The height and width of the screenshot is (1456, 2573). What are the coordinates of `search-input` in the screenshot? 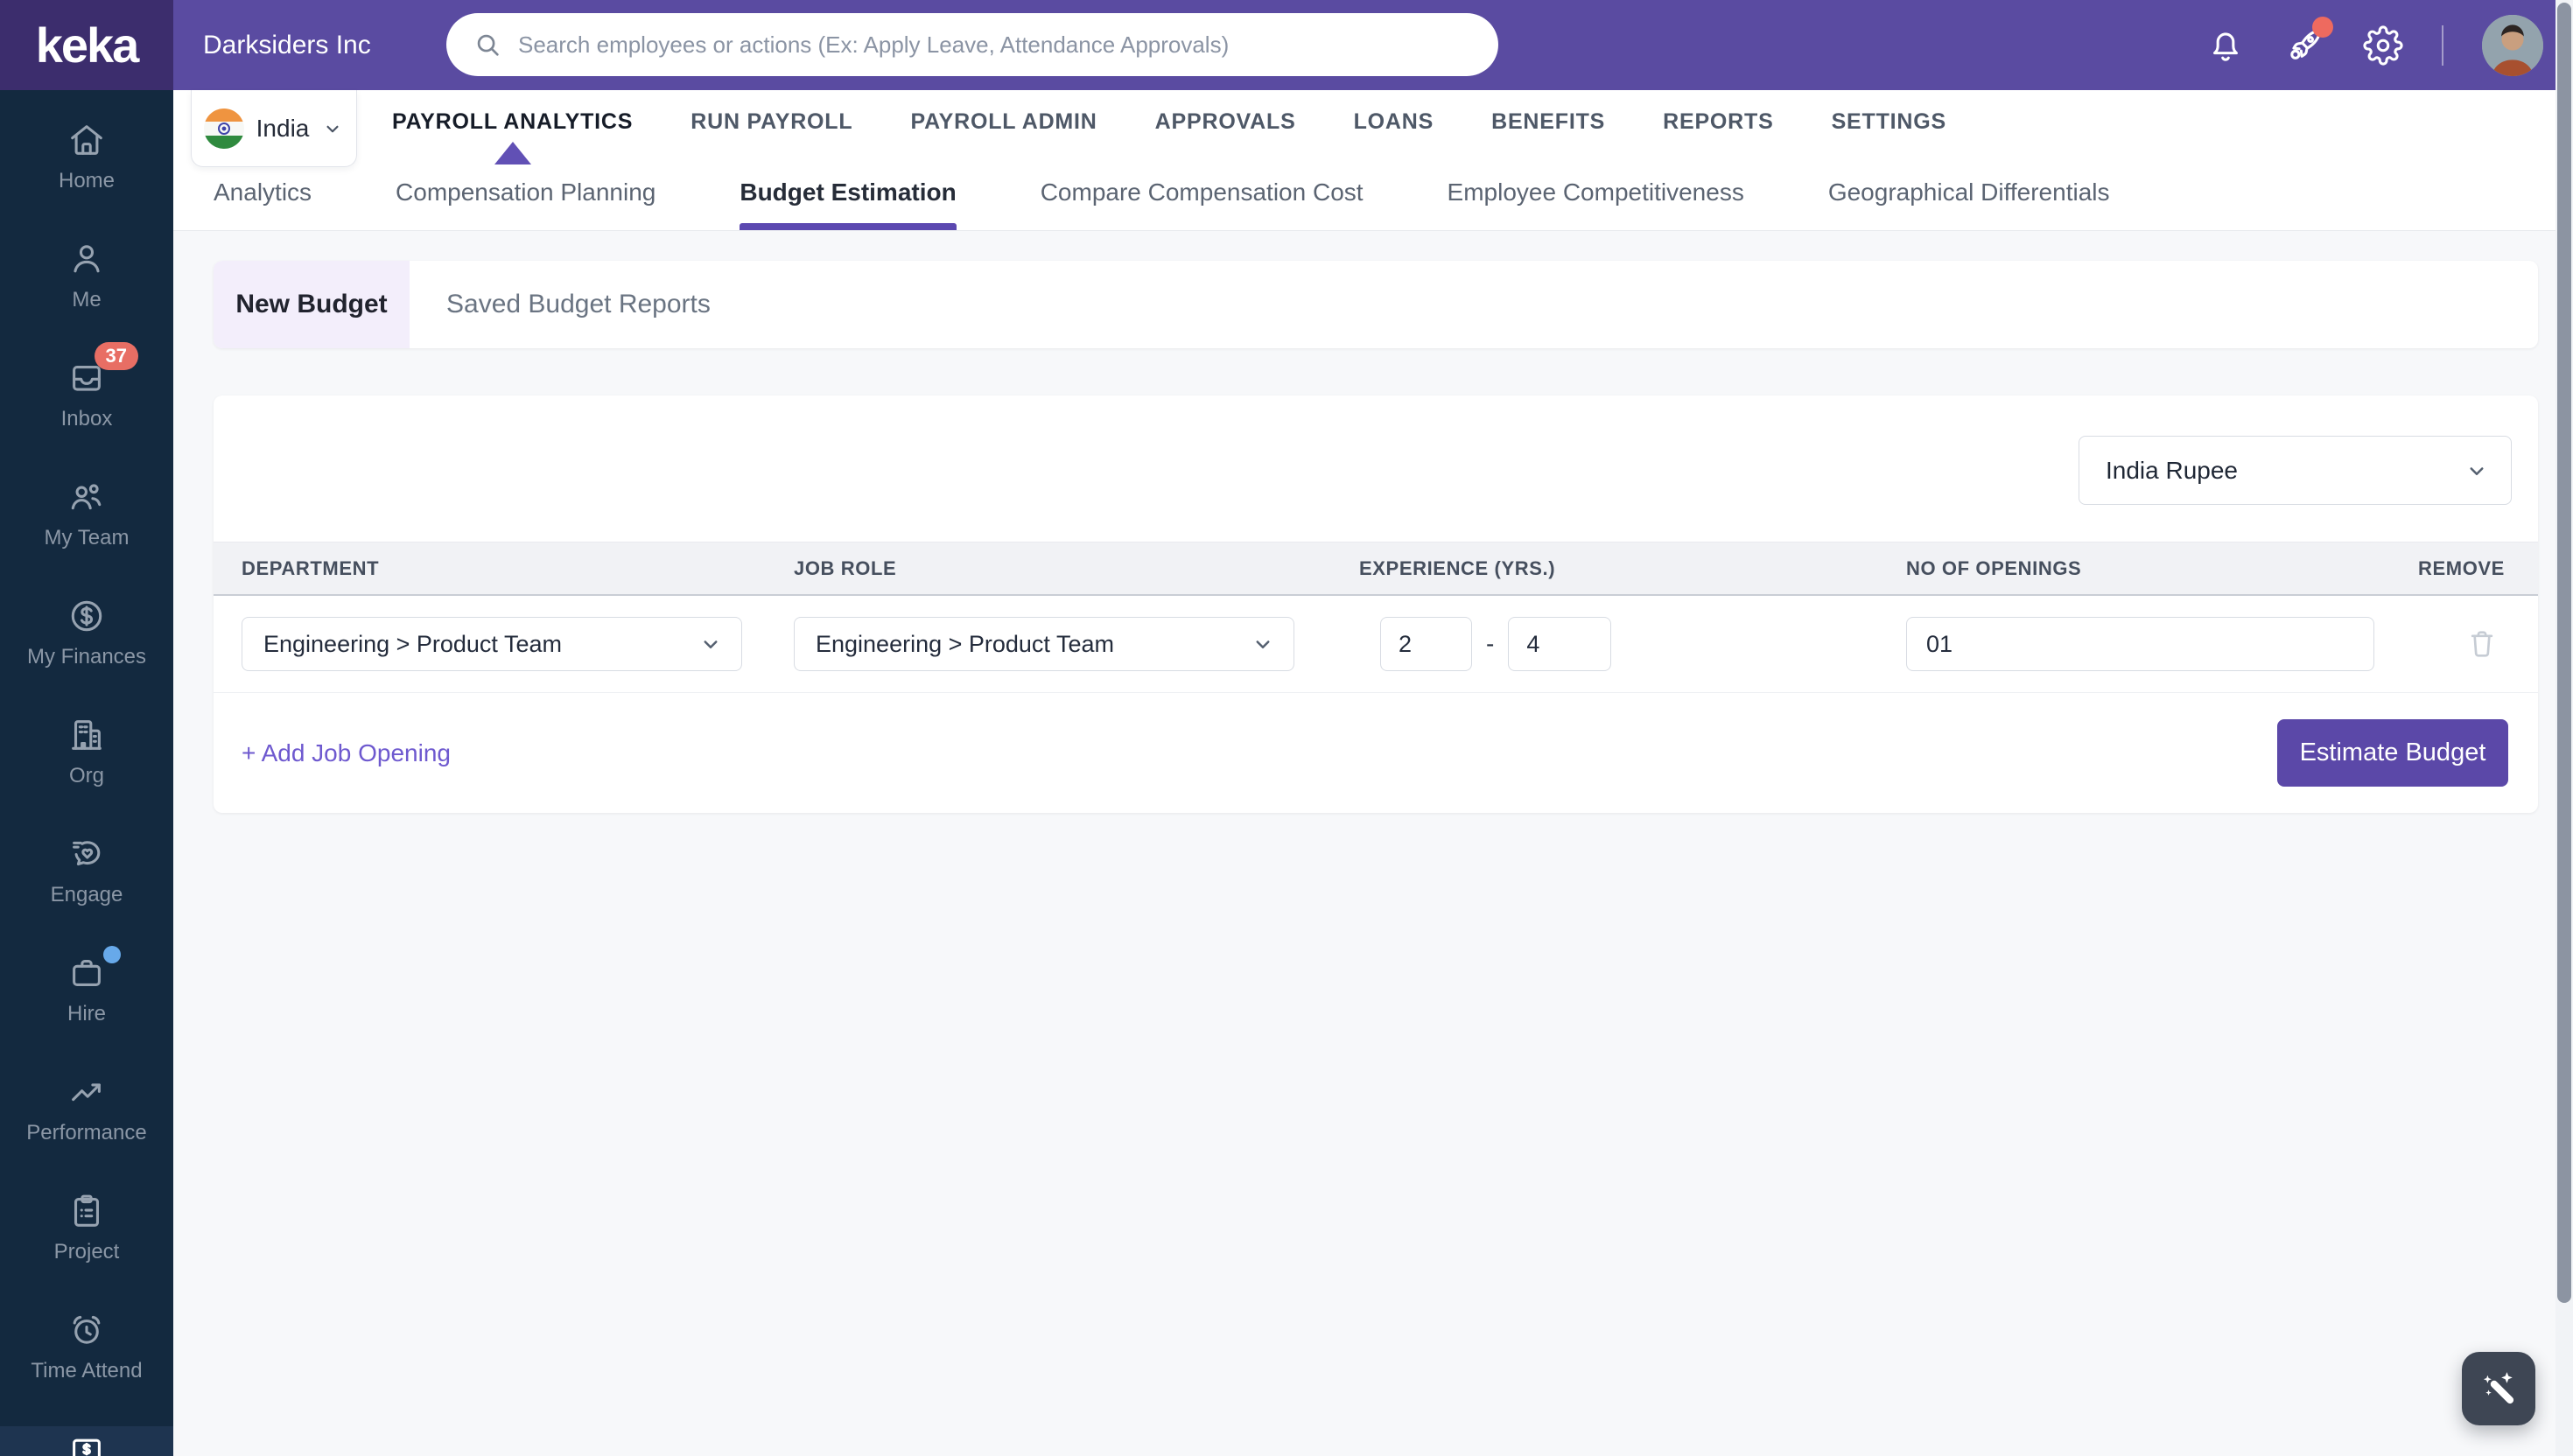 It's located at (995, 45).